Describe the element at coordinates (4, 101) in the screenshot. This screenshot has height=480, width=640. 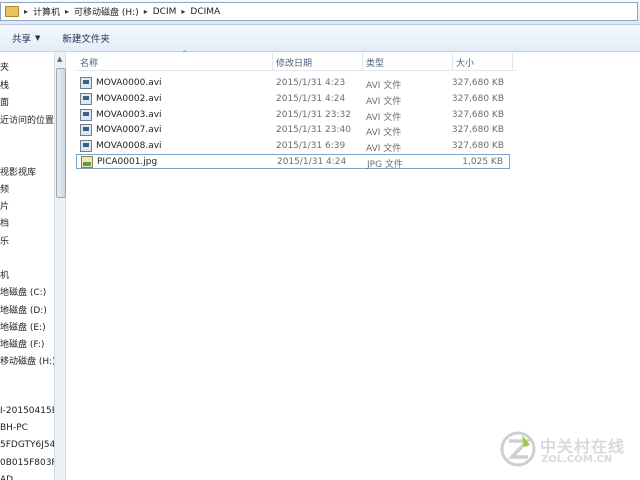
I see `nav-item-desktop: 面` at that location.